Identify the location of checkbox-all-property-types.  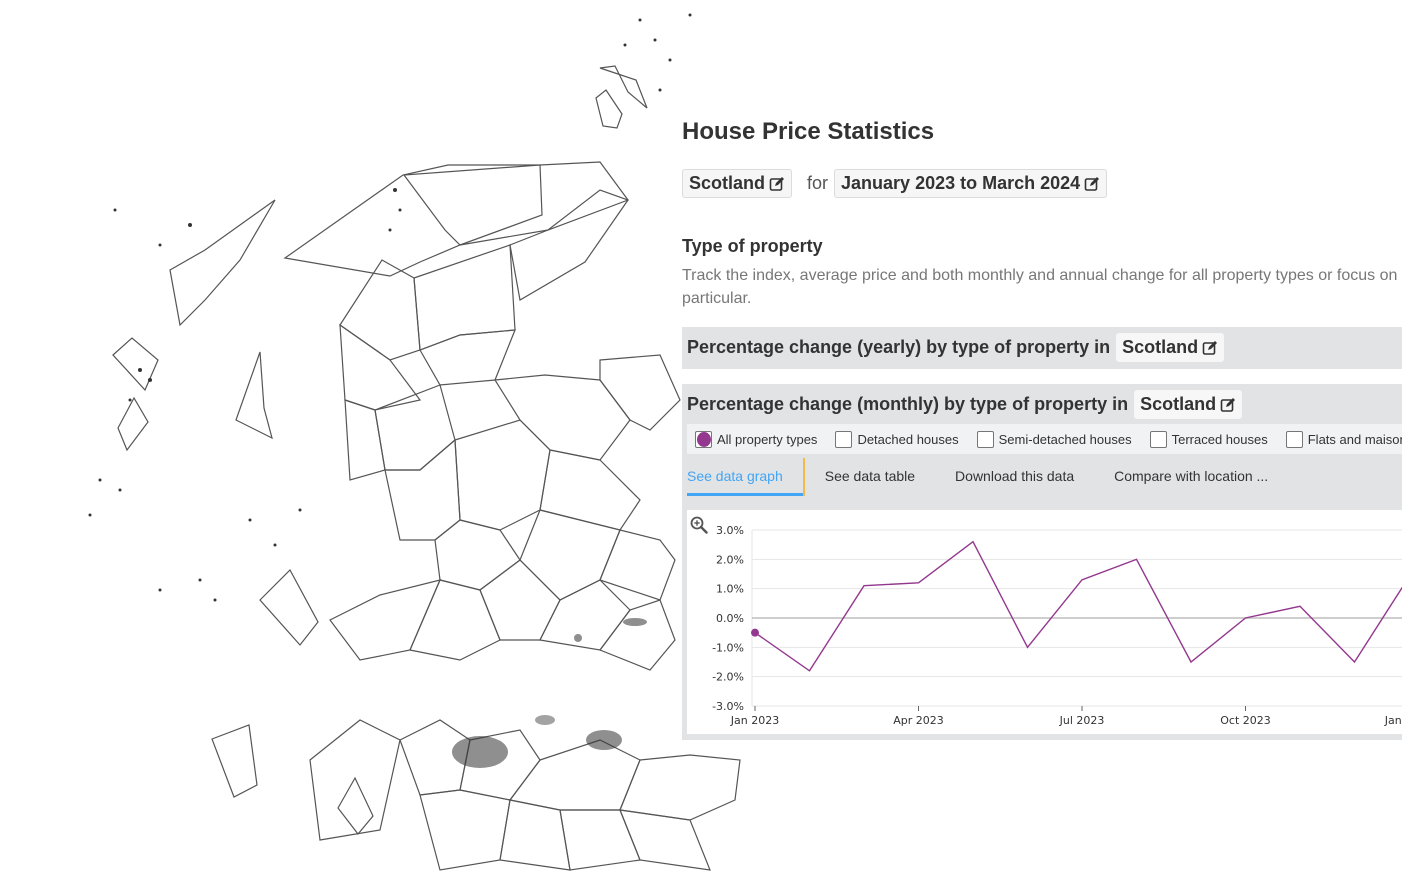
(703, 439).